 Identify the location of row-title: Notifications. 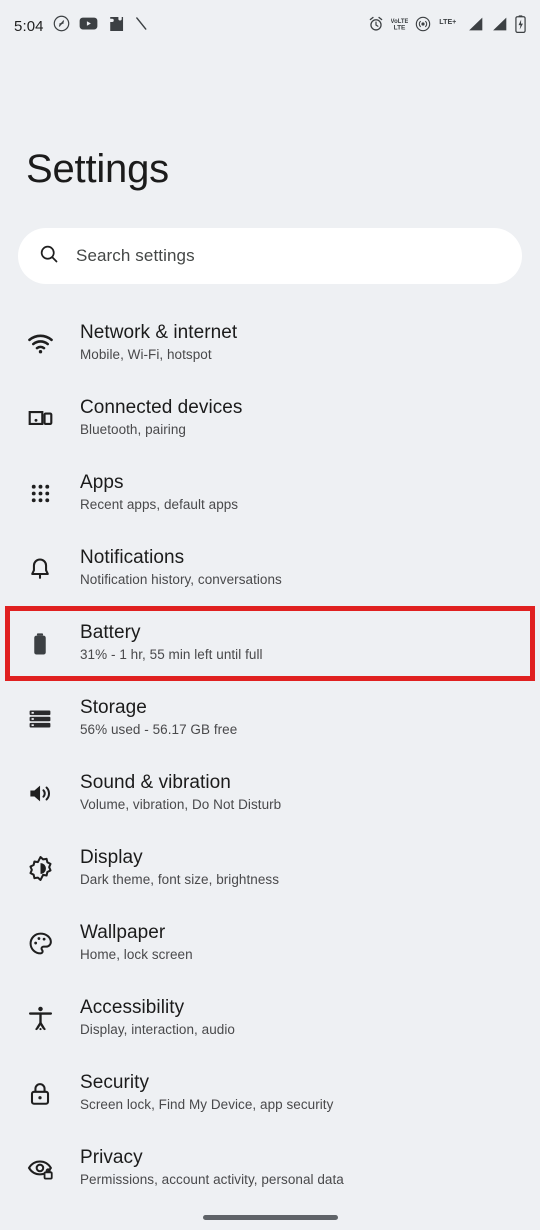
(132, 558).